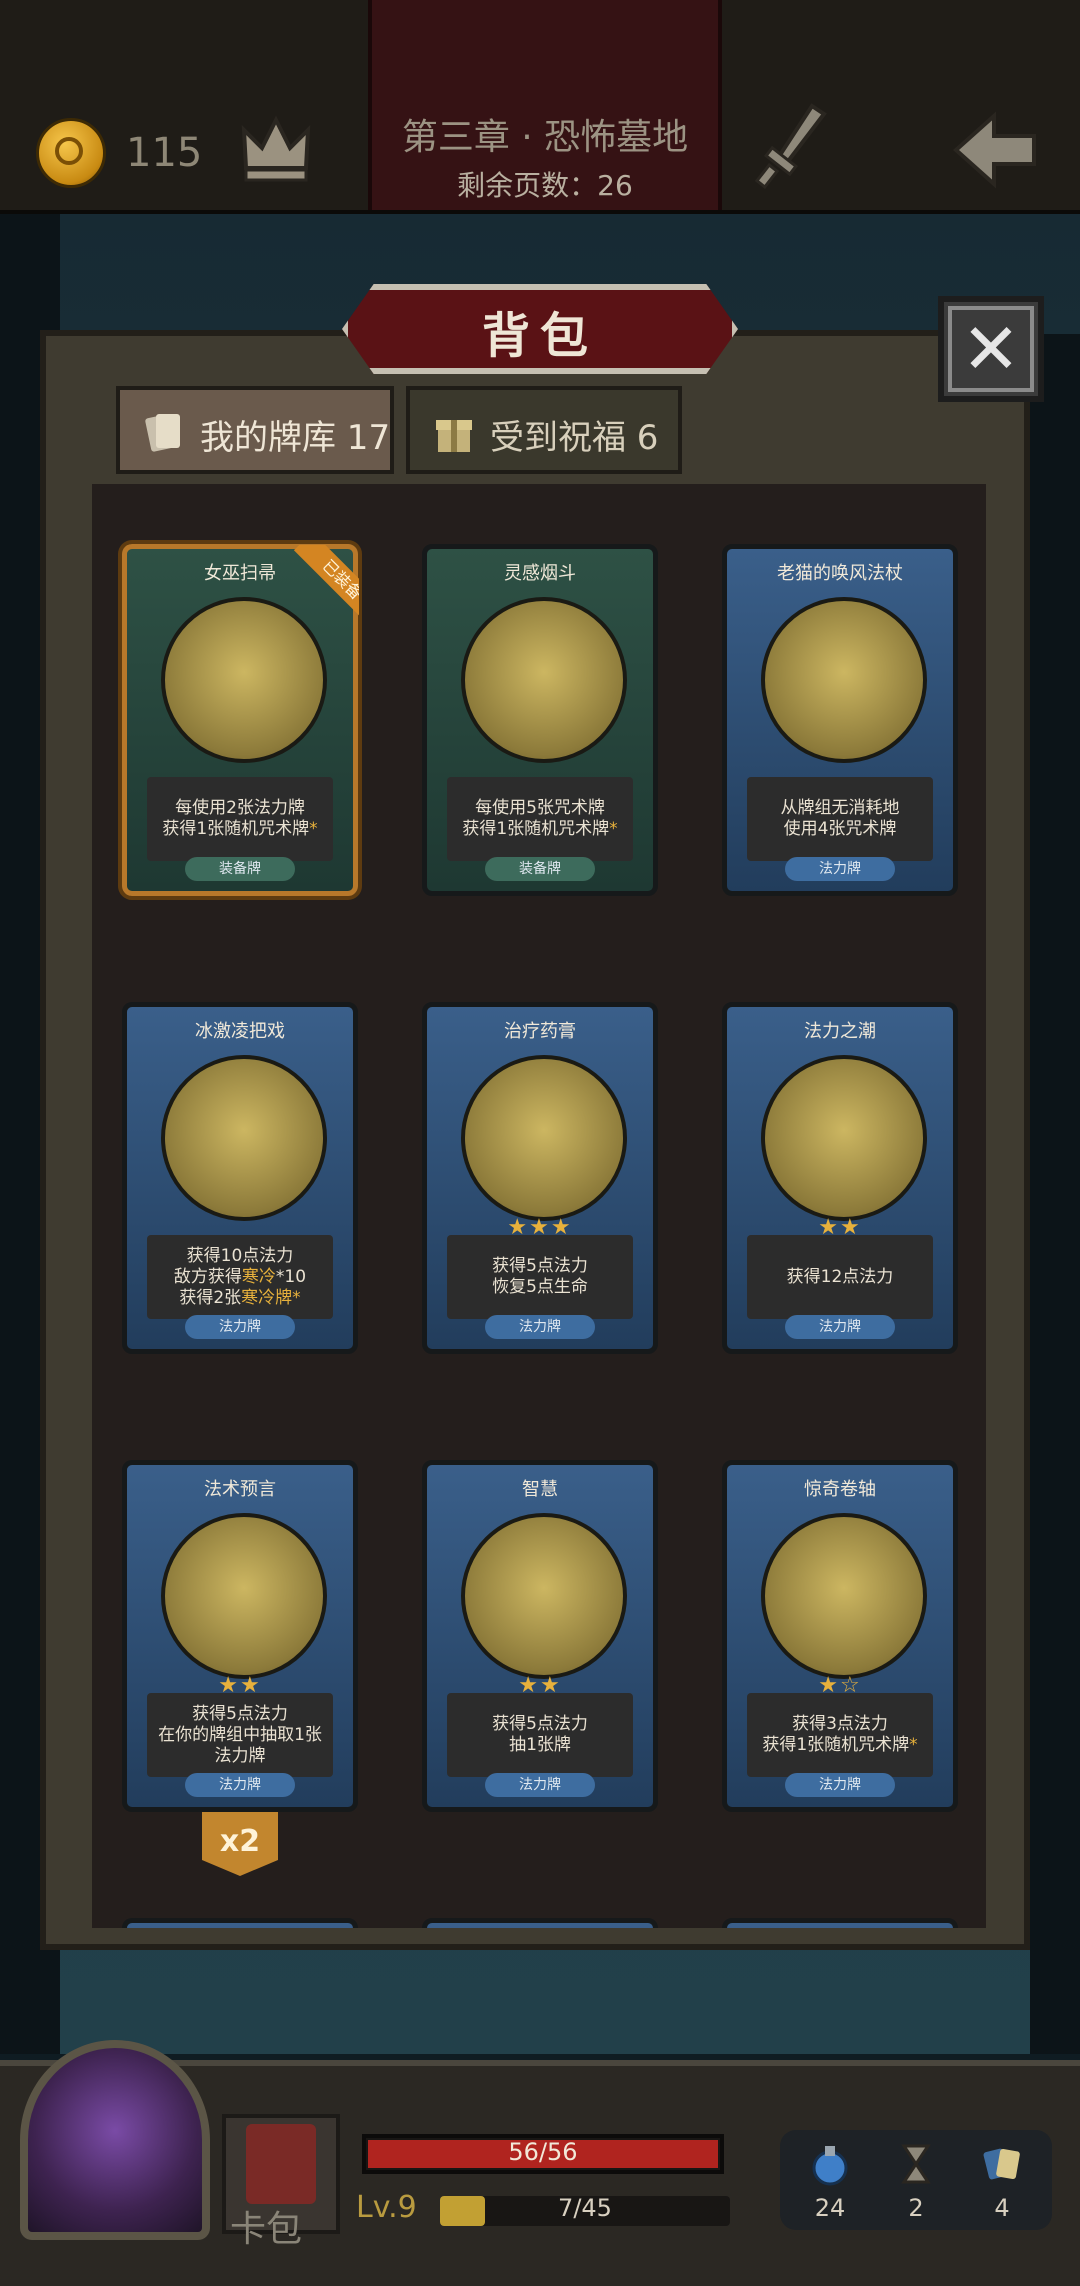  Describe the element at coordinates (540, 1031) in the screenshot. I see `card-name: 治疗药膏` at that location.